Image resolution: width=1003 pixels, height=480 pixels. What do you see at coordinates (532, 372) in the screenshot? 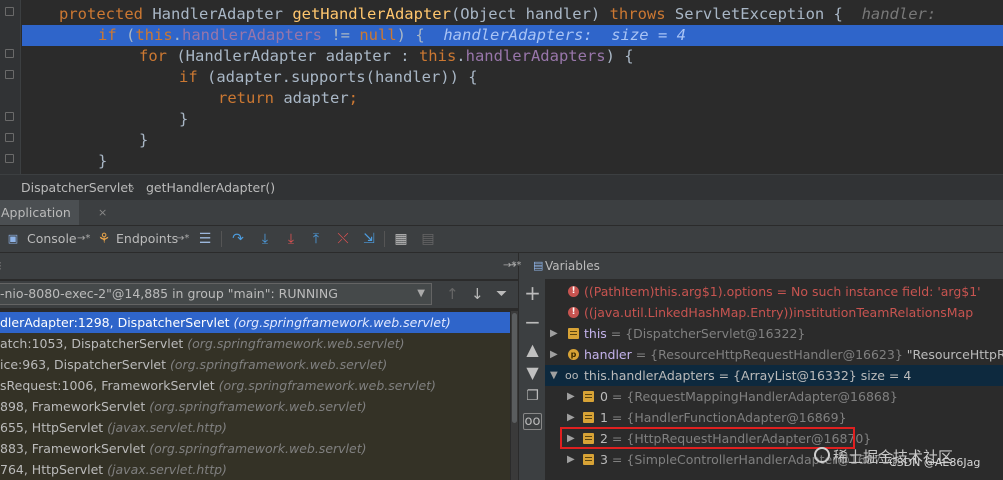
I see `move-down-icon: ▼` at bounding box center [532, 372].